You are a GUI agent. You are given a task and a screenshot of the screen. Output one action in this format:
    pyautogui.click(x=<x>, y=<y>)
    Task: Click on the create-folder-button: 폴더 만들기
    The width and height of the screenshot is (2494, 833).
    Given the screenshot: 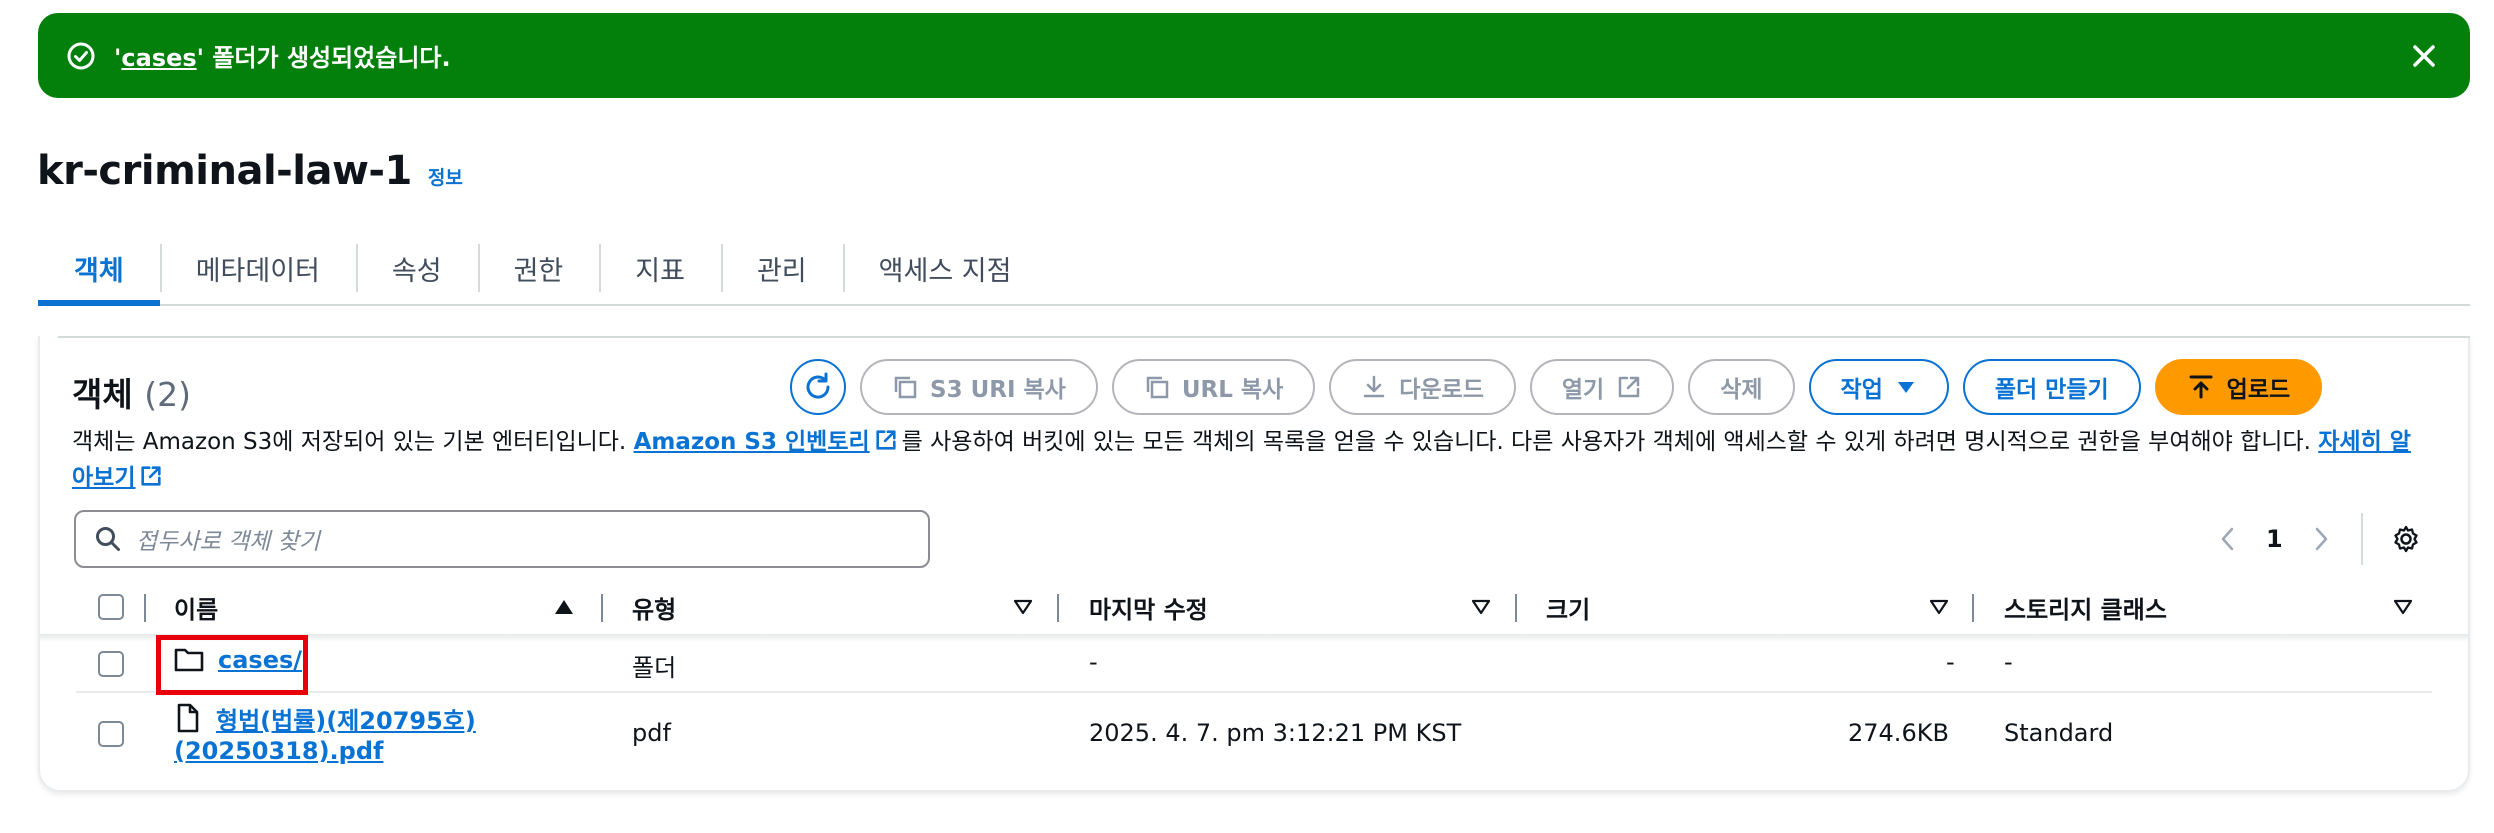 What is the action you would take?
    pyautogui.click(x=2051, y=387)
    